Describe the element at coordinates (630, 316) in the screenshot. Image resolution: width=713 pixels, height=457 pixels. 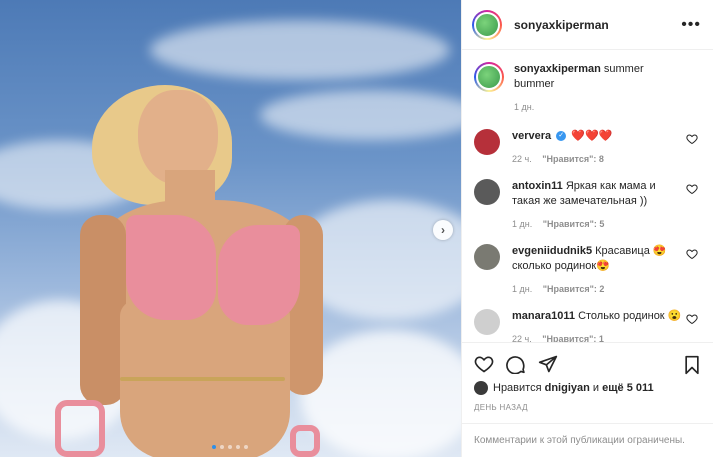
I see `comment-text: Столько родинок 😮` at that location.